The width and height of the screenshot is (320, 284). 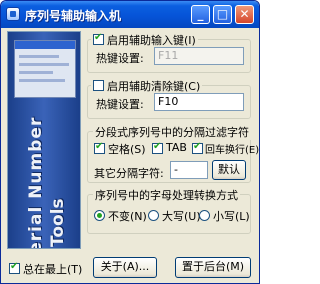 What do you see at coordinates (181, 216) in the screenshot?
I see `case-upper-label: 大写(U)` at bounding box center [181, 216].